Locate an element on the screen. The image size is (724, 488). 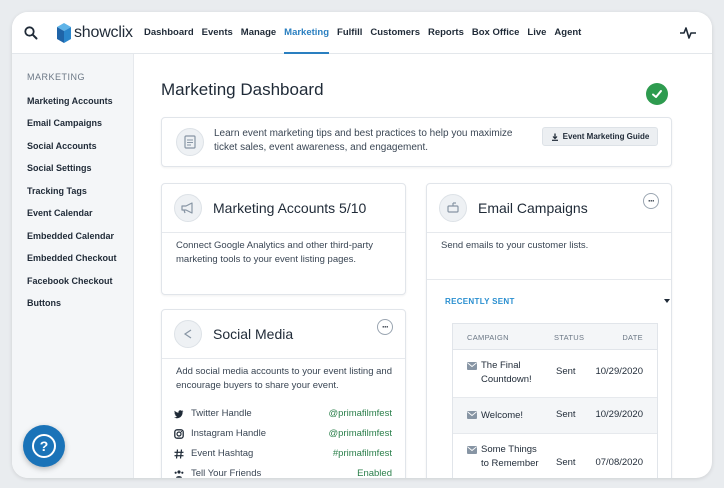
sidebar-item-social-settings: Social Settings is located at coordinates (59, 168).